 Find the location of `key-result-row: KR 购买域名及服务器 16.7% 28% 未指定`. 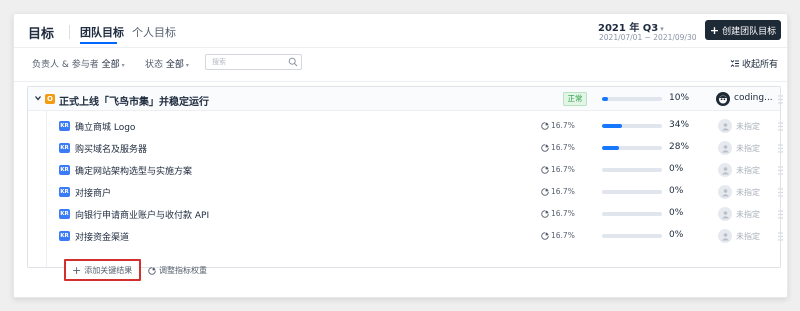

key-result-row: KR 购买域名及服务器 16.7% 28% 未指定 is located at coordinates (405, 148).